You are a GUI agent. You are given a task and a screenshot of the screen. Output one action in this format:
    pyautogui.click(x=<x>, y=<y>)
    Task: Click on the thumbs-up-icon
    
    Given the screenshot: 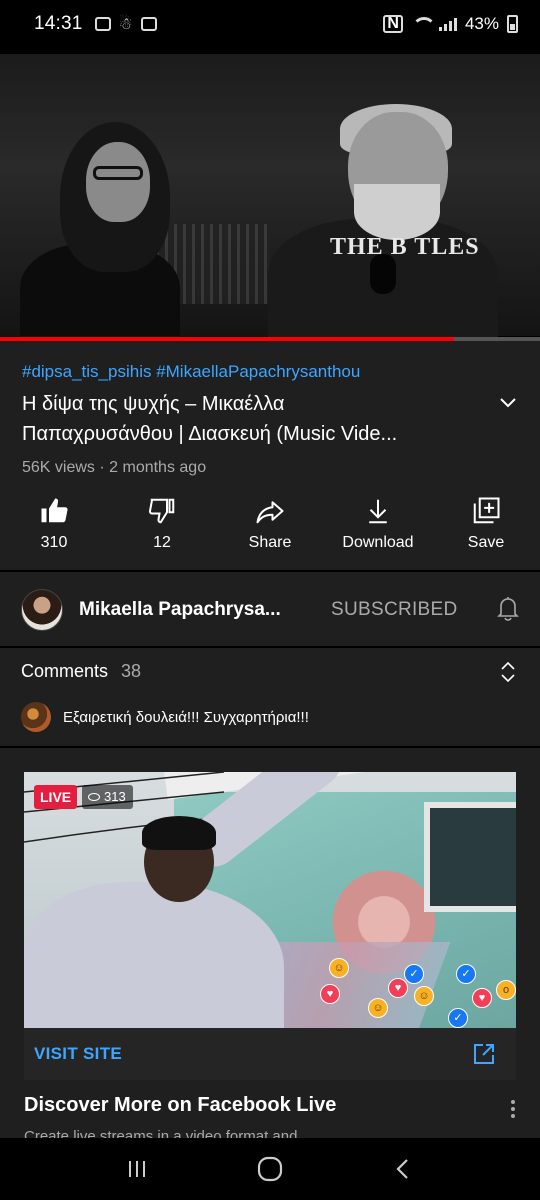 What is the action you would take?
    pyautogui.click(x=54, y=510)
    